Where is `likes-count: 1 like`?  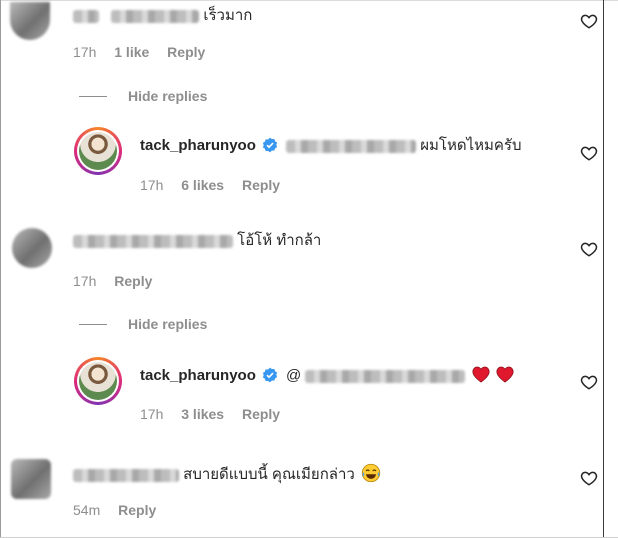 likes-count: 1 like is located at coordinates (131, 52).